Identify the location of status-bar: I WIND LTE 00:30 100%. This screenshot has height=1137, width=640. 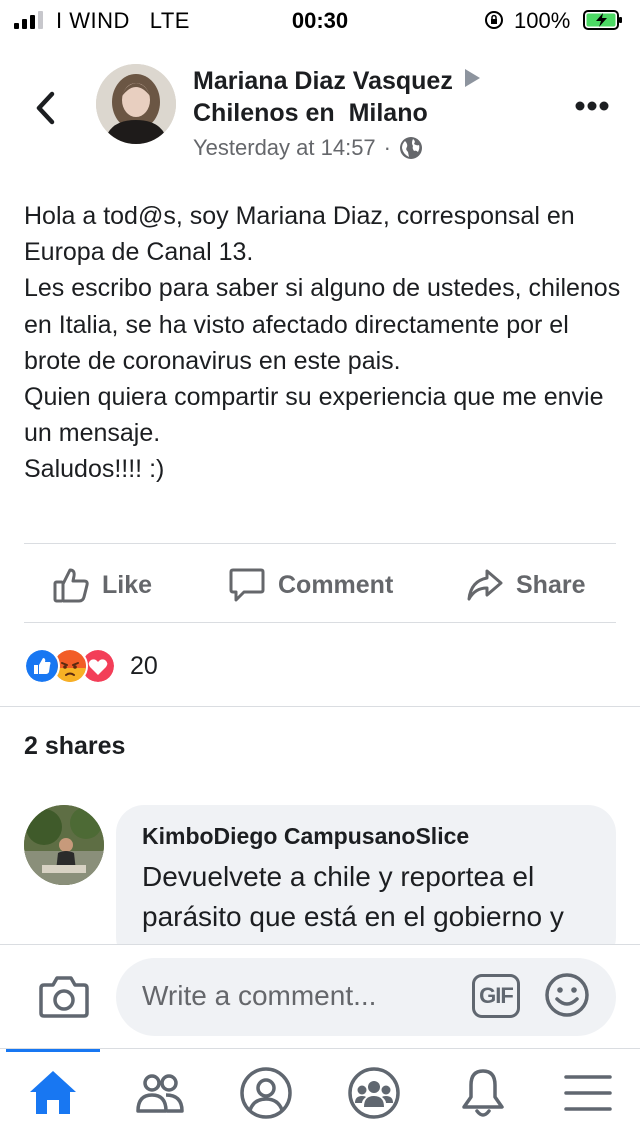
(320, 20).